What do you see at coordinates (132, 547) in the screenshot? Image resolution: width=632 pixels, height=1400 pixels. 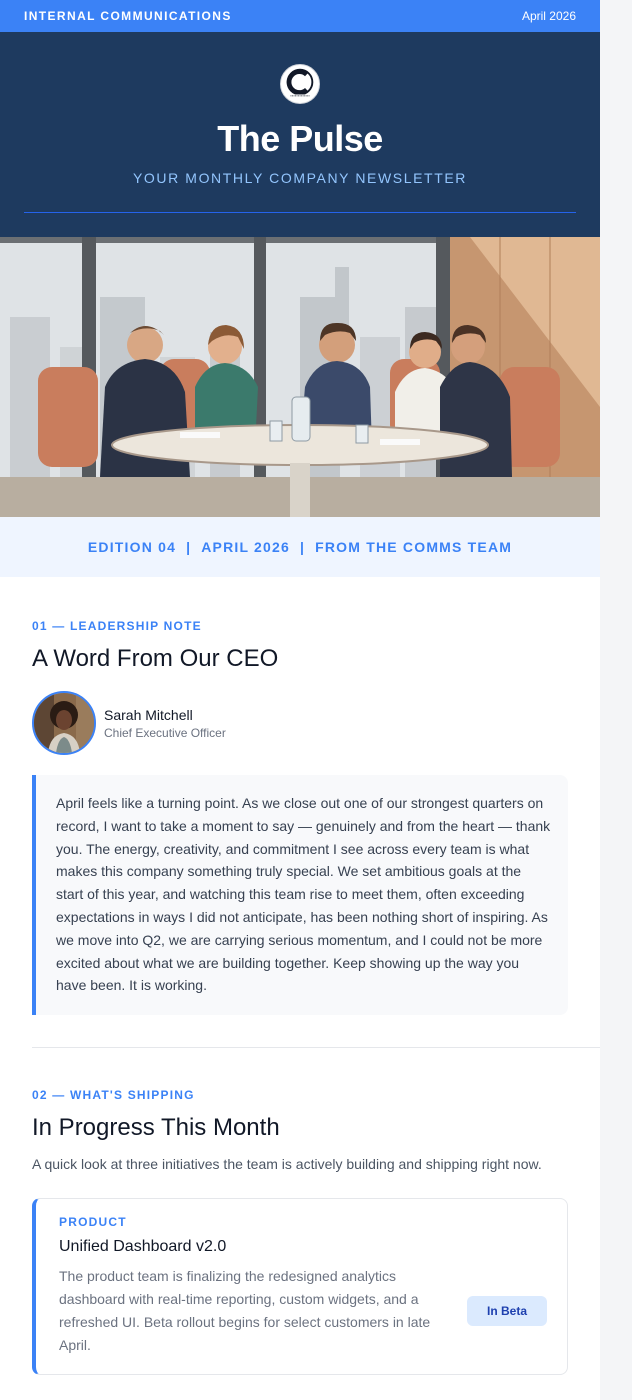 I see `edition-number: EDITION 04` at bounding box center [132, 547].